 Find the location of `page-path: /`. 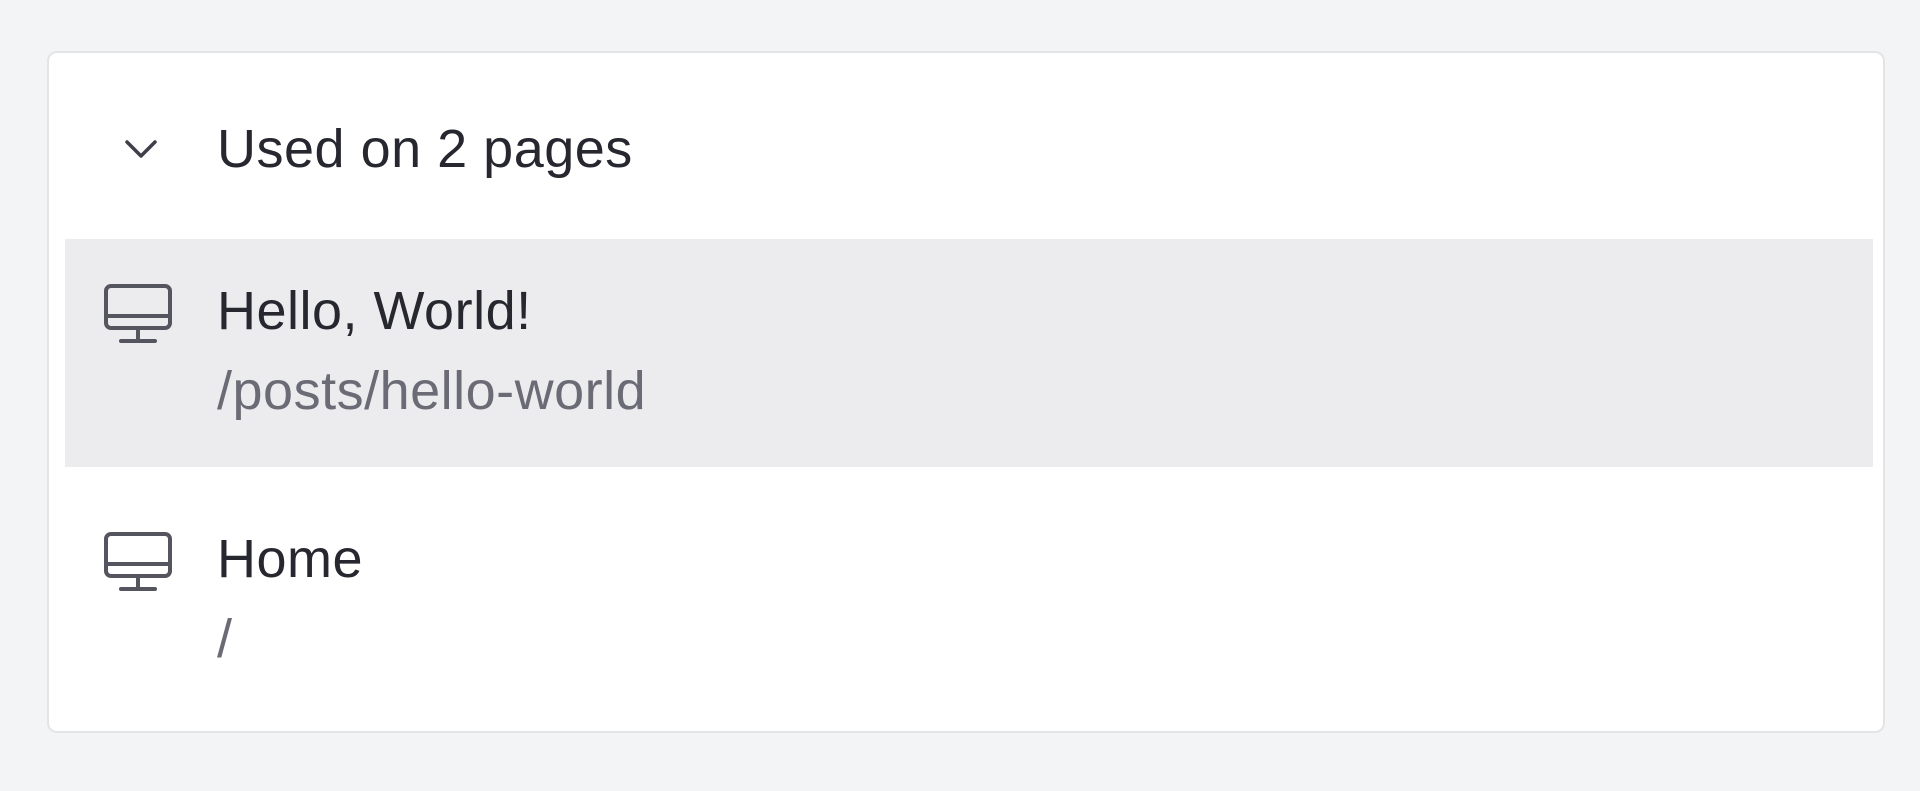

page-path: / is located at coordinates (225, 639).